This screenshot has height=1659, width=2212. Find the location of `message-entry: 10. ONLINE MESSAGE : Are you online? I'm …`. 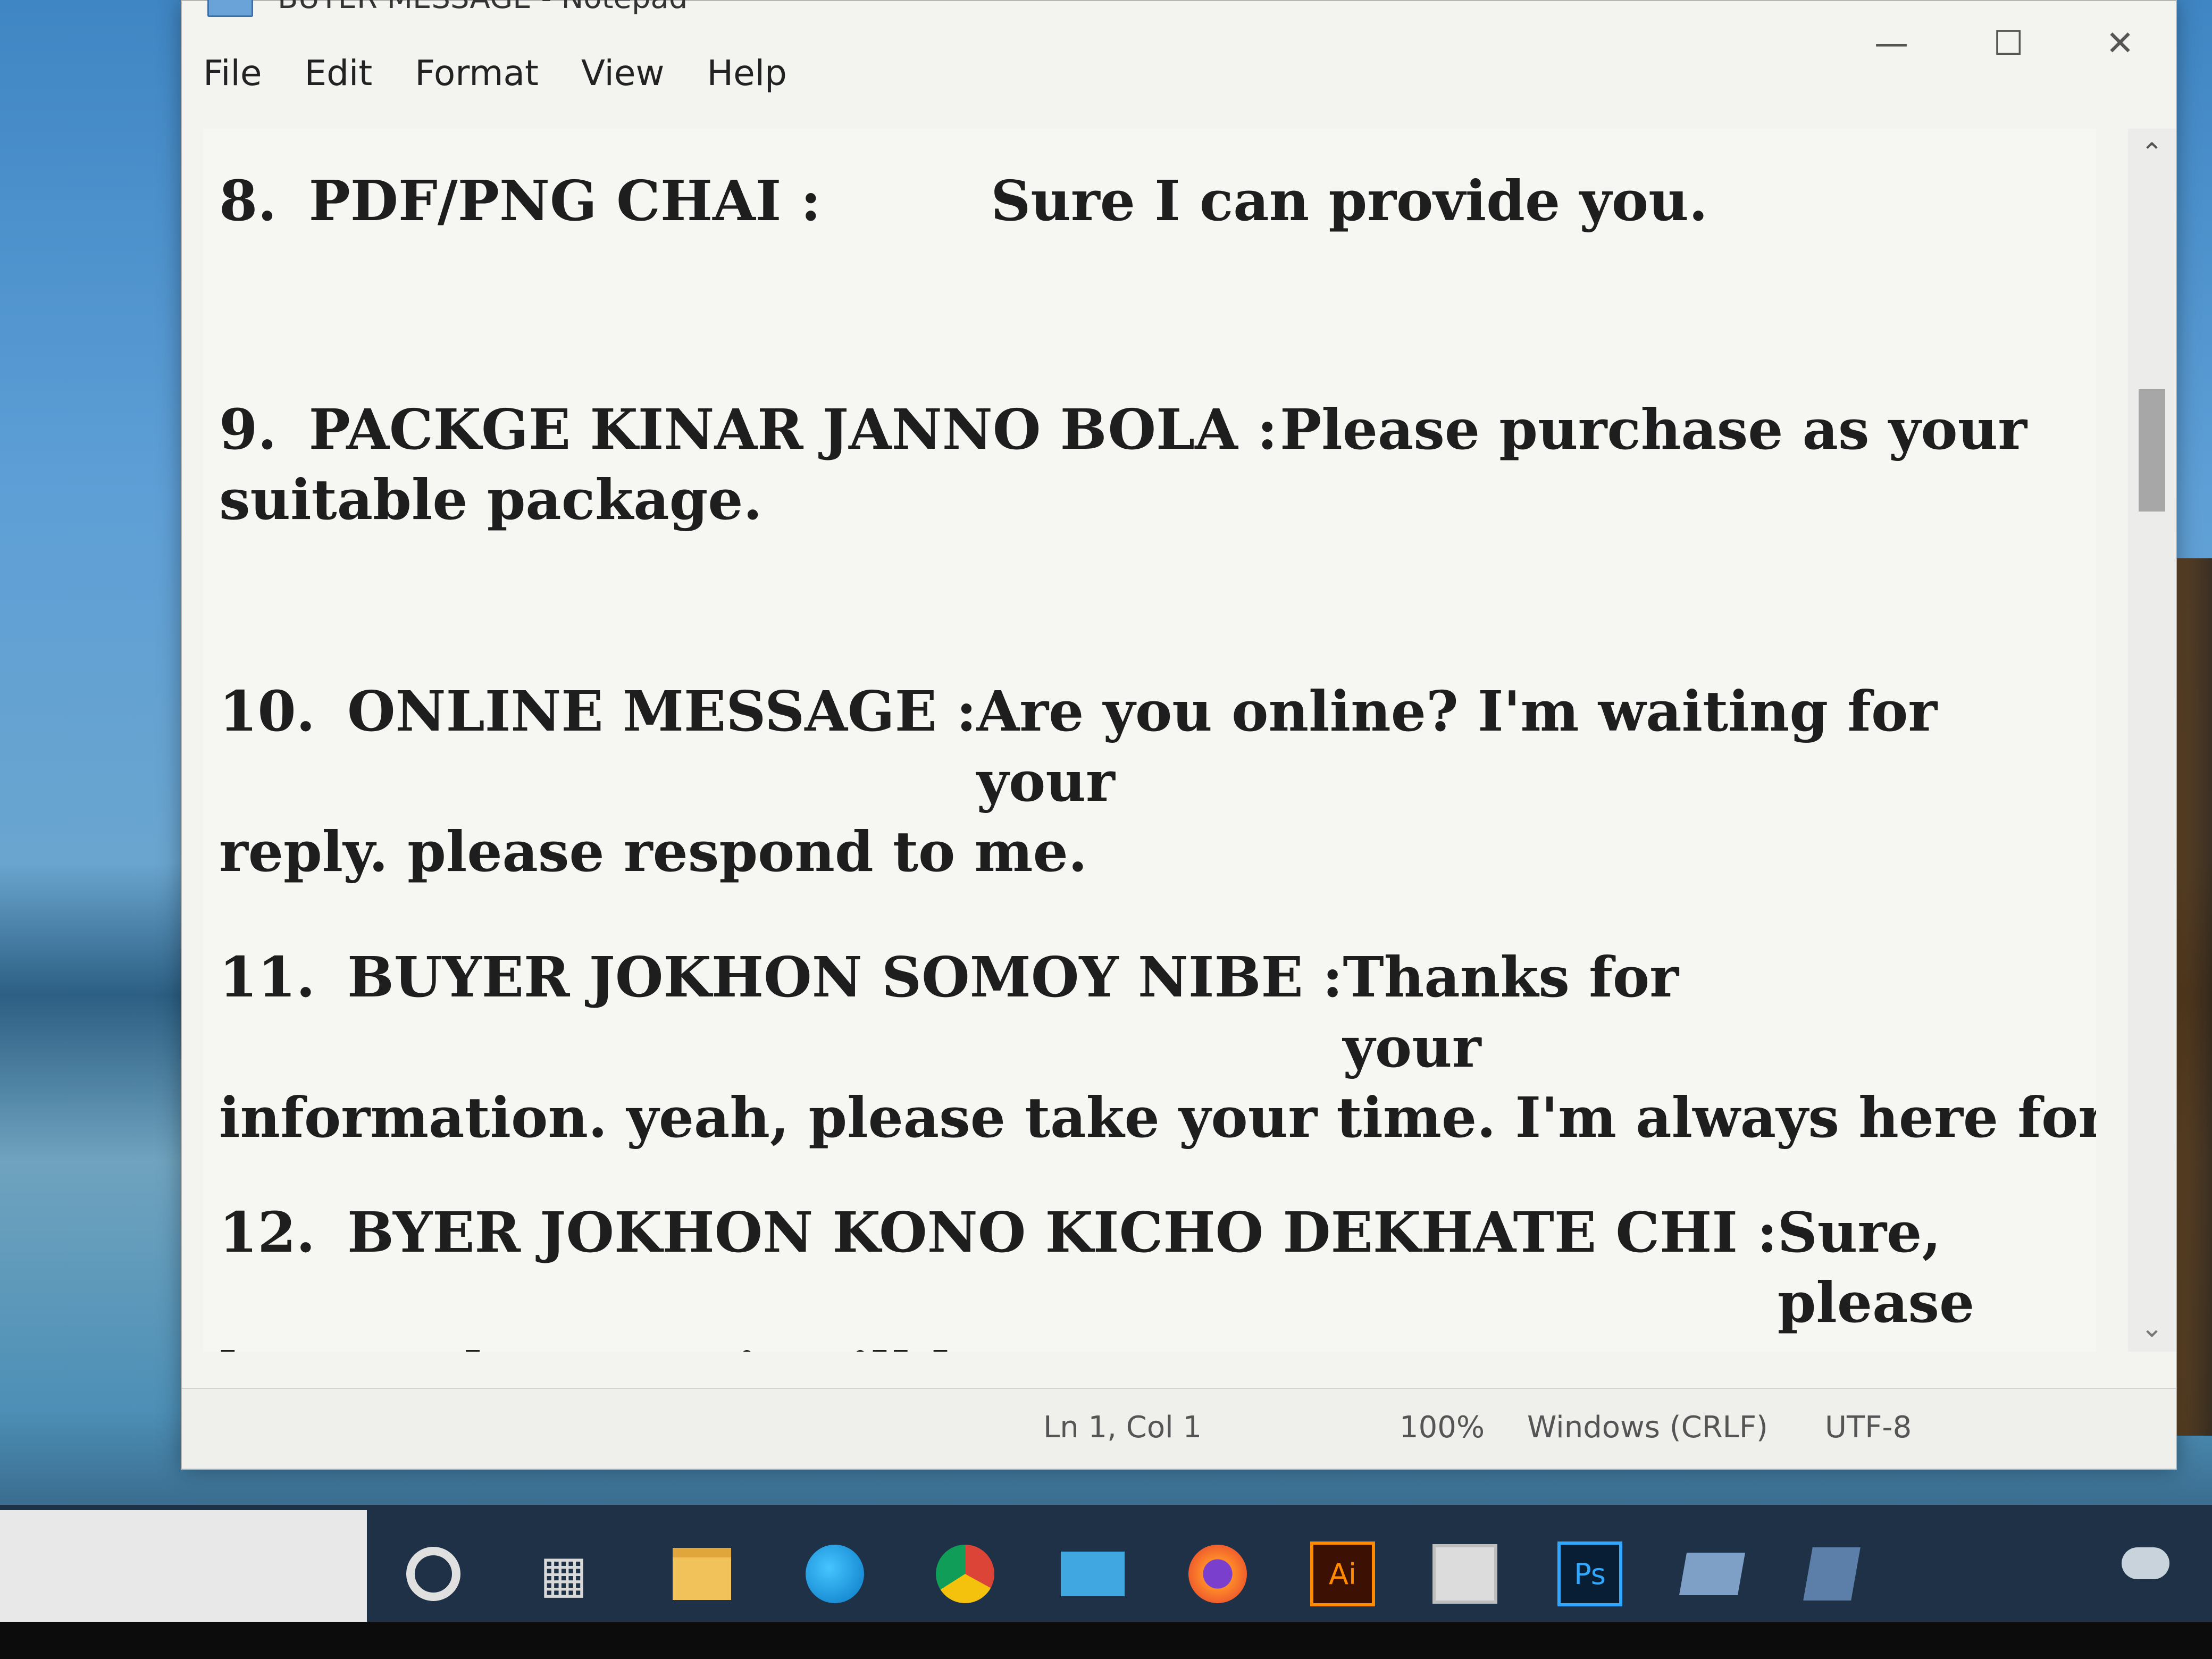

message-entry: 10. ONLINE MESSAGE : Are you online? I'm … is located at coordinates (1149, 781).